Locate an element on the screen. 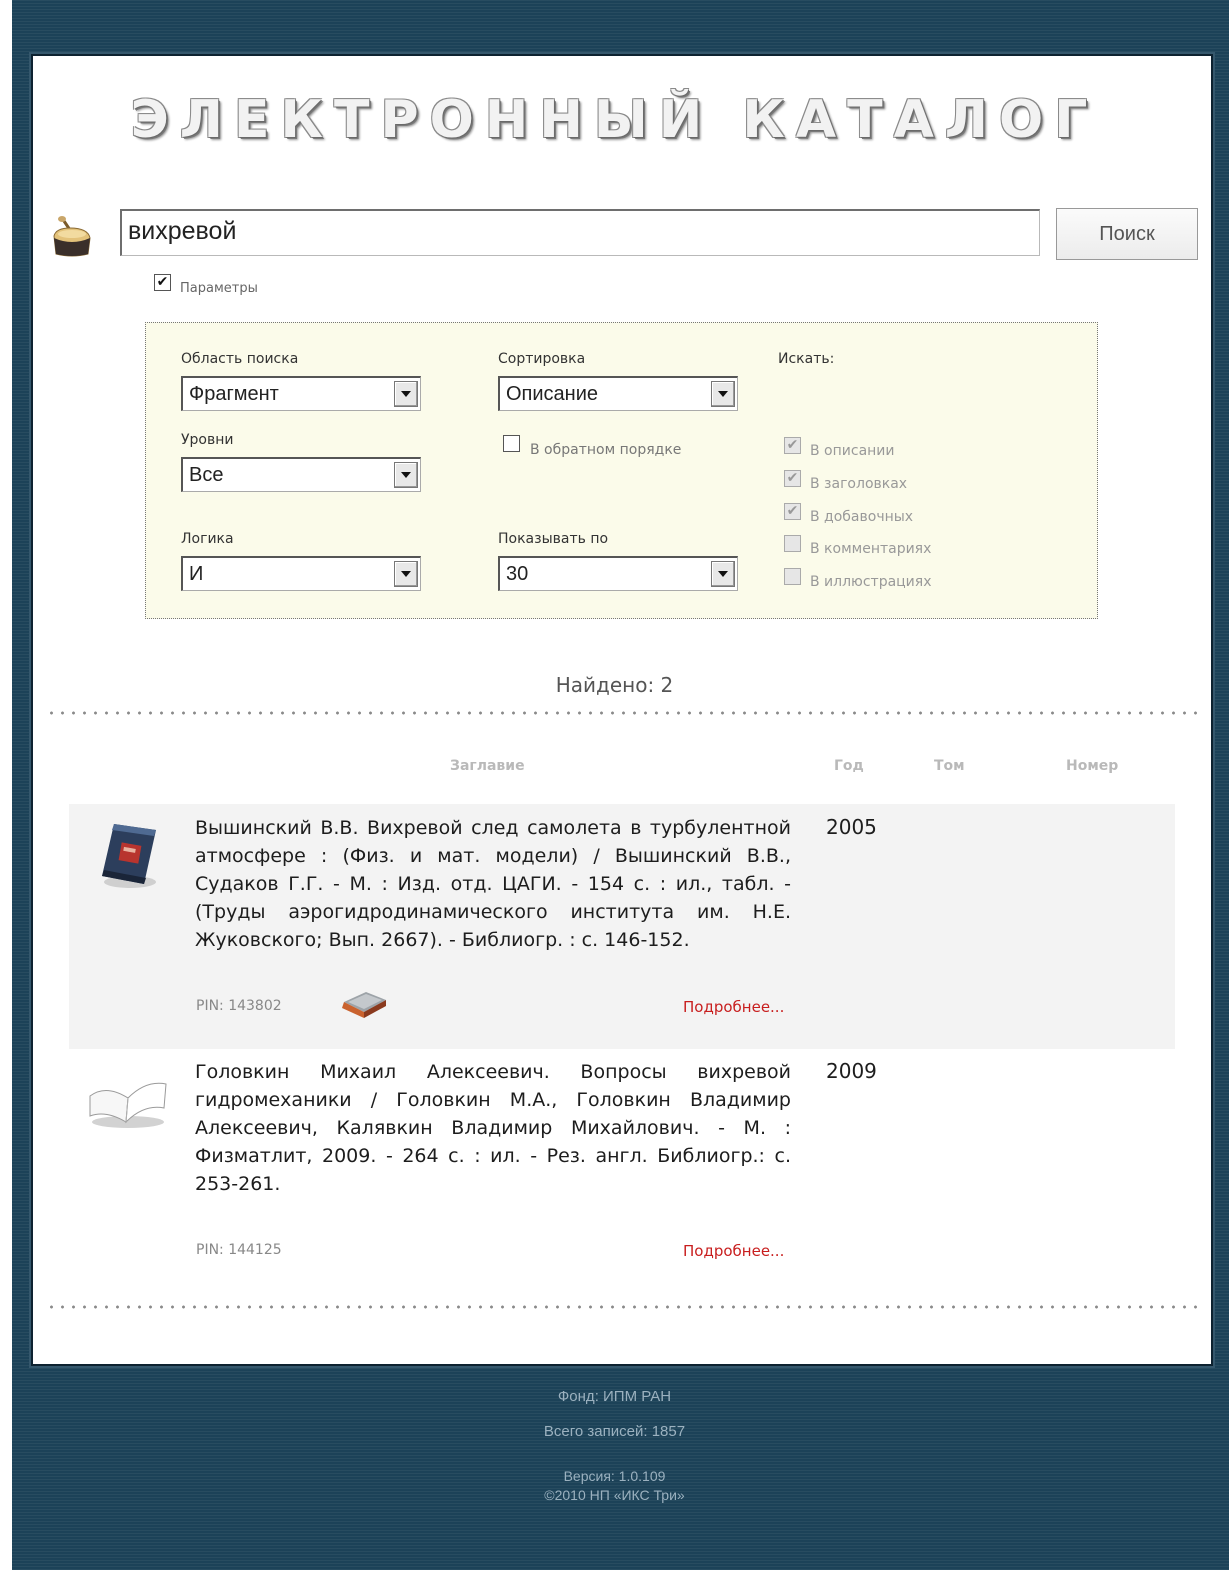  reverse-order-checkbox is located at coordinates (511, 443).